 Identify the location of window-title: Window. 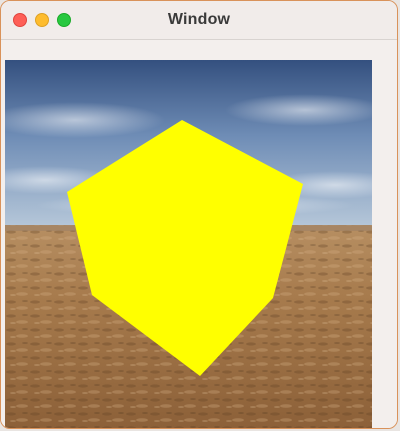
(199, 19).